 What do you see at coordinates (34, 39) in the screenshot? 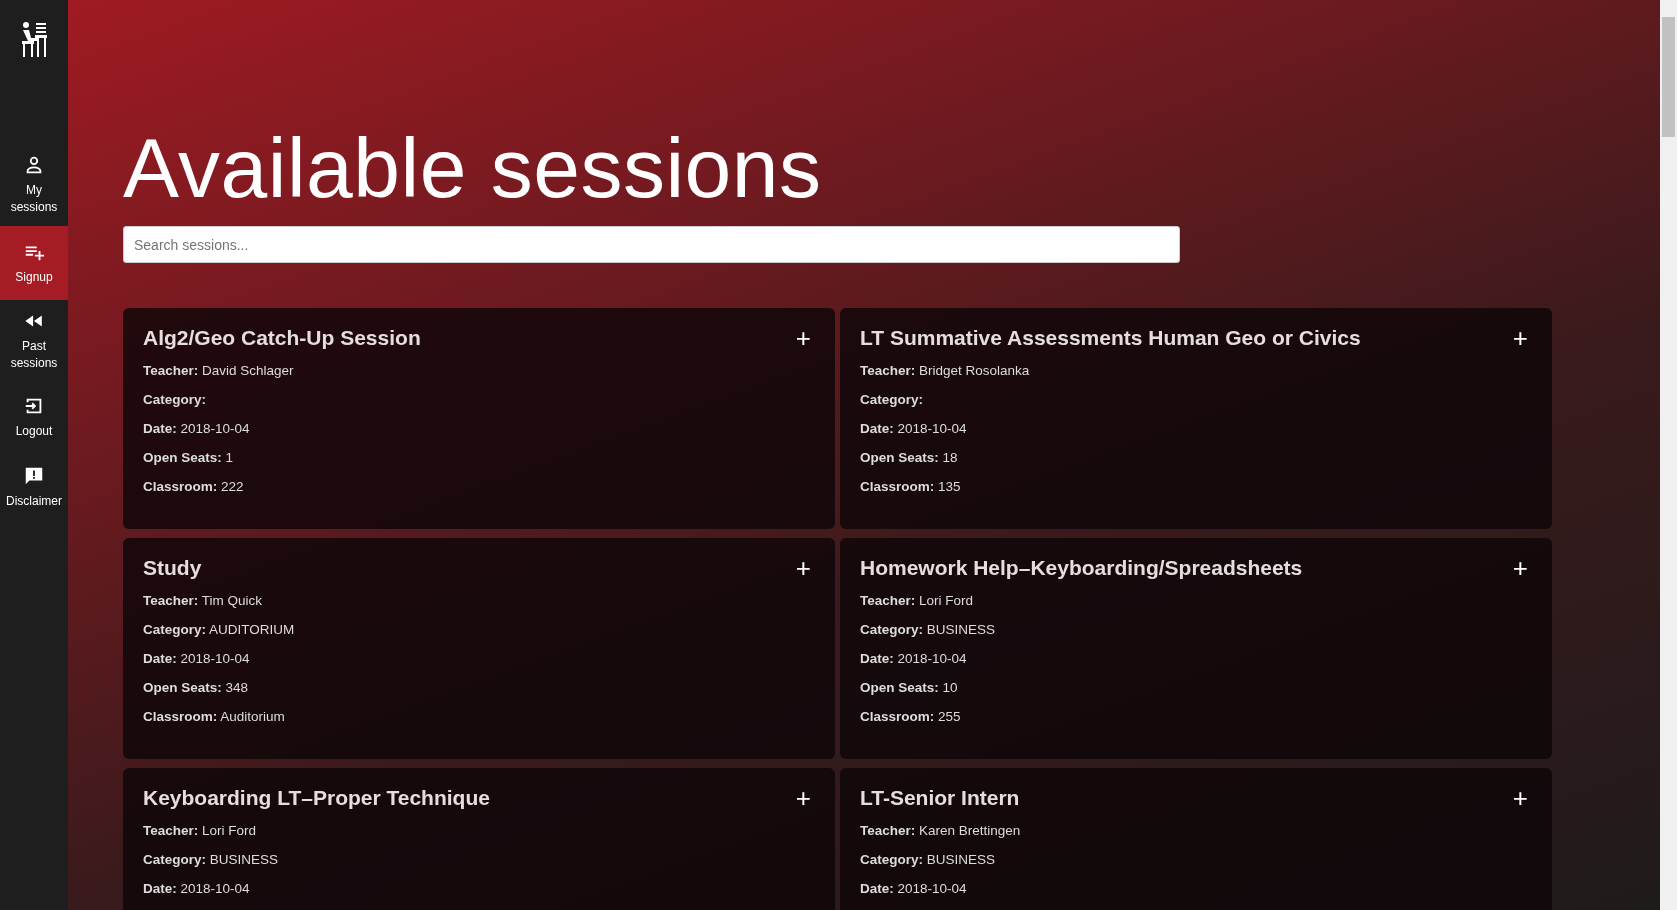
I see `student-desk-icon` at bounding box center [34, 39].